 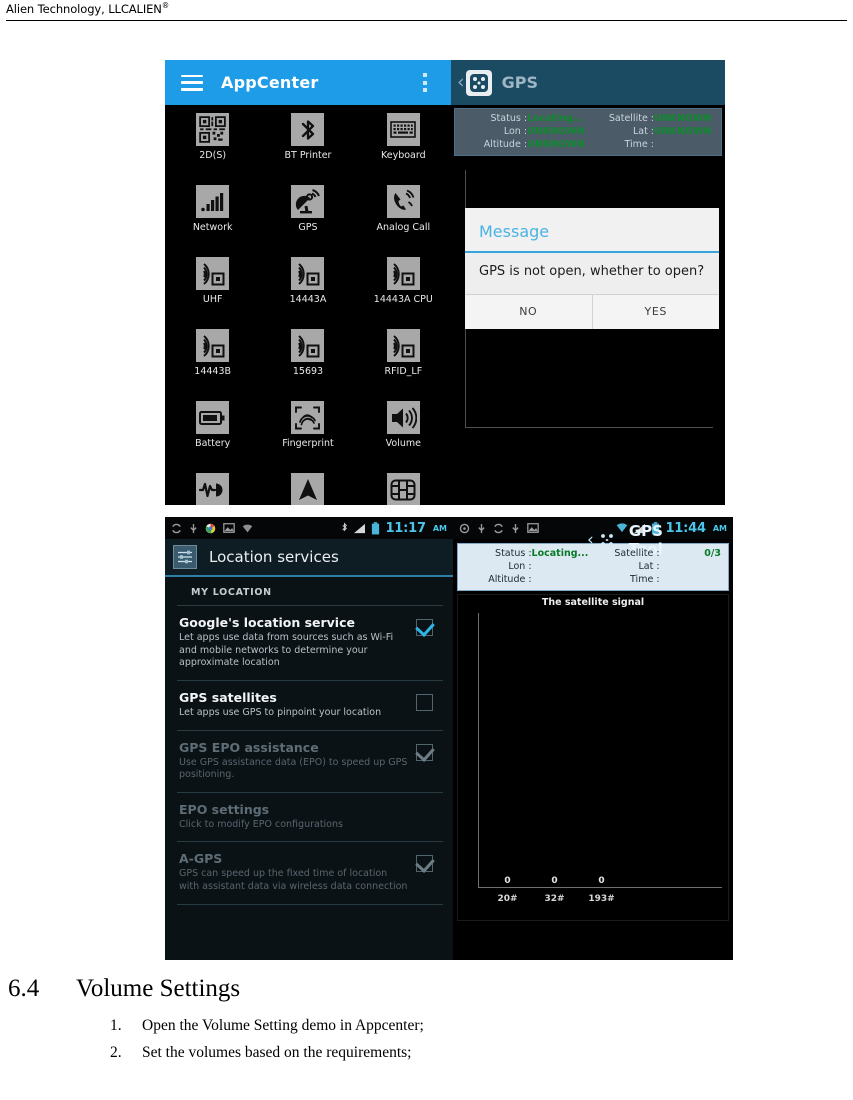 I want to click on chart-plot-area: 0 0 0, so click(x=600, y=750).